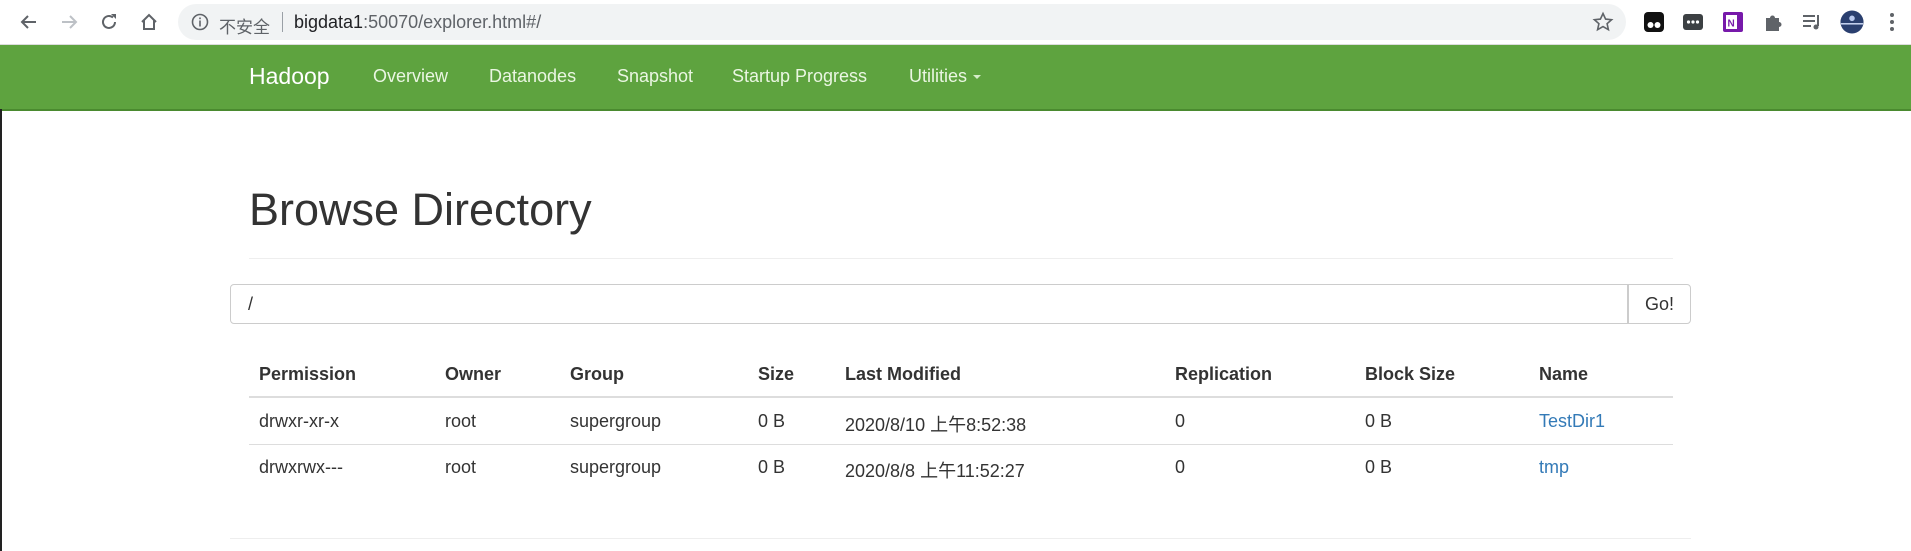  I want to click on column-header-permission: Permission, so click(307, 374).